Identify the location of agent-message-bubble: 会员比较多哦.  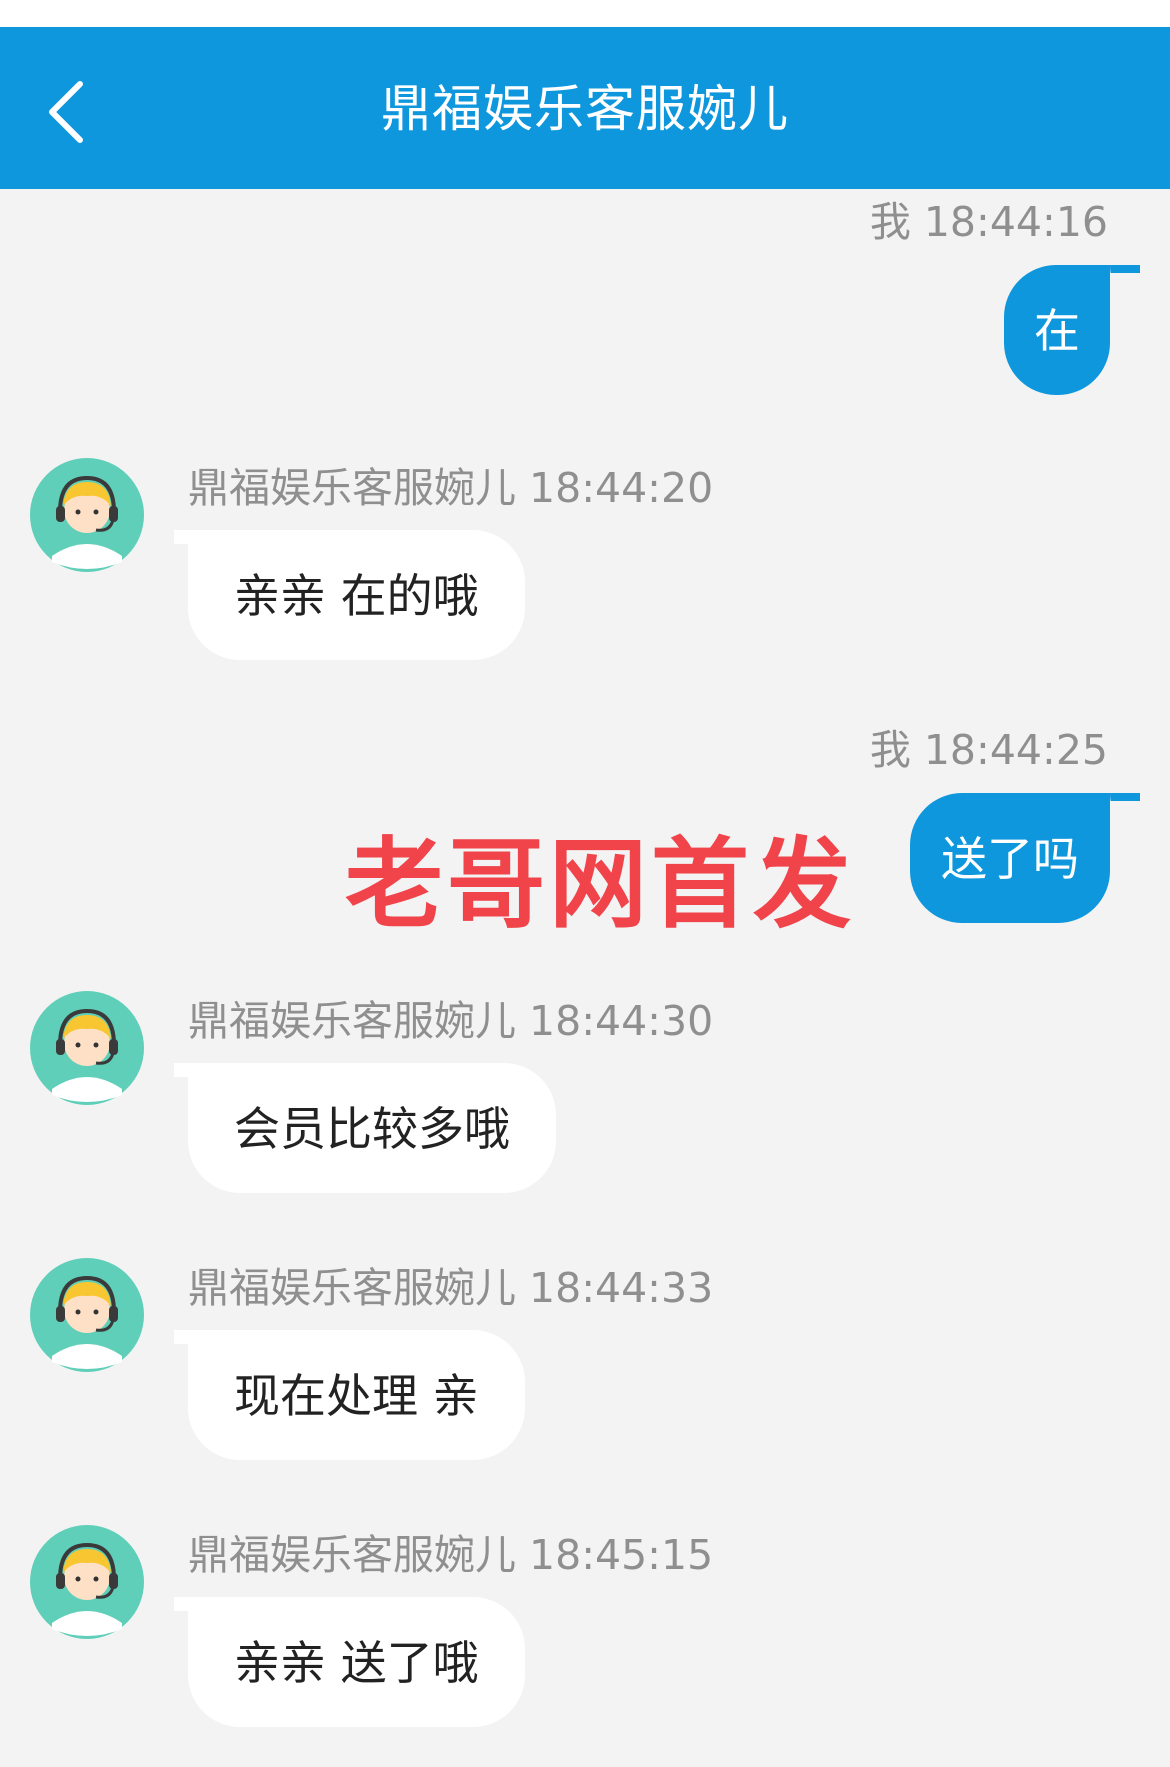
(365, 1128).